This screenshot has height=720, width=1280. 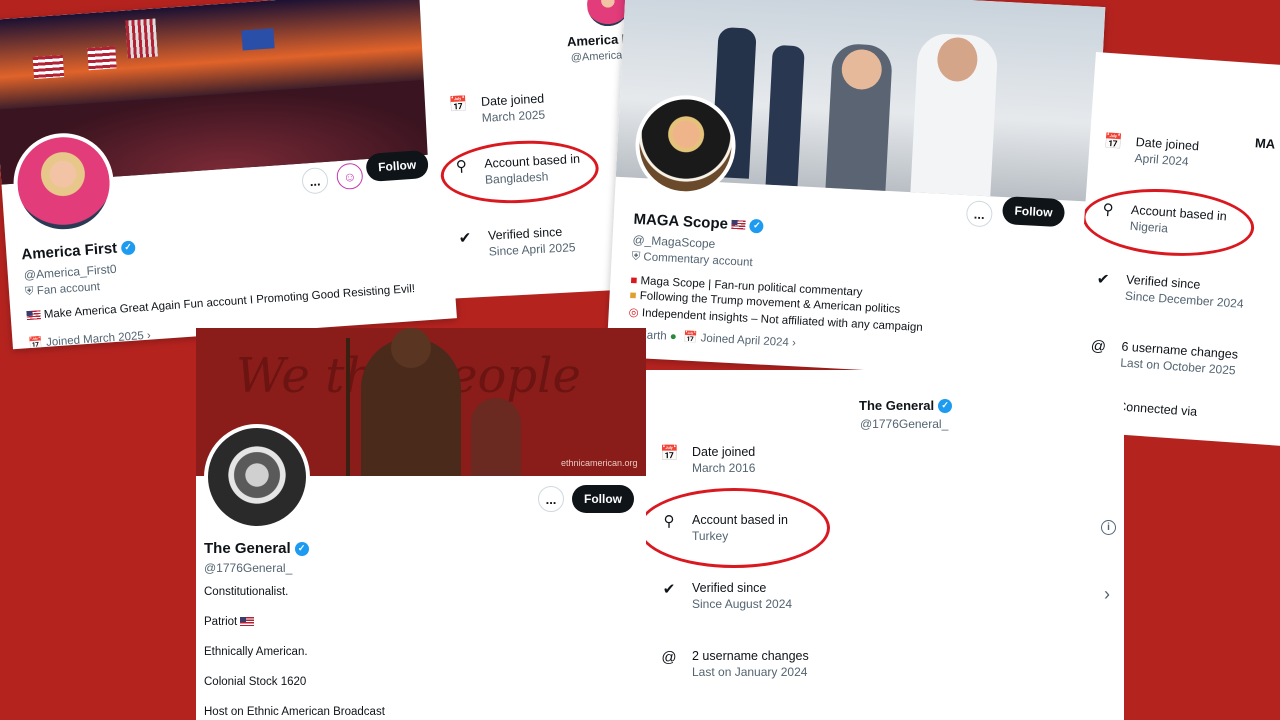 I want to click on profile-handle: @_MagaScope, so click(x=674, y=242).